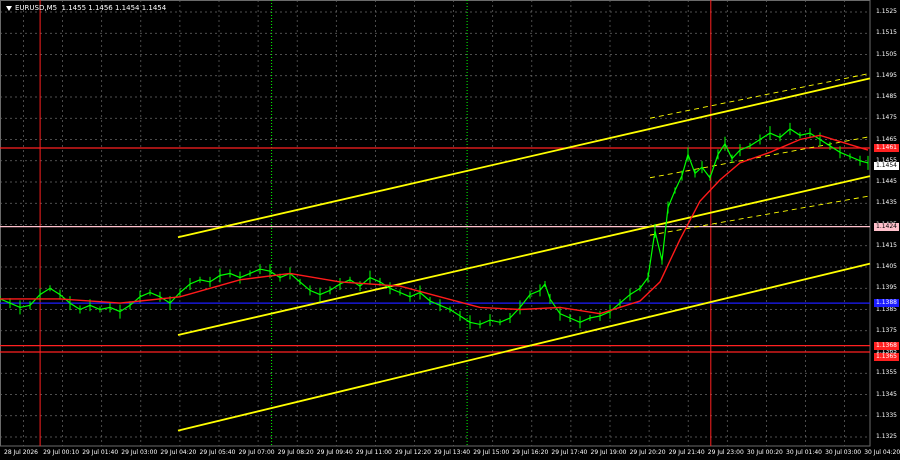  I want to click on price-tick-label: 1.1405, so click(886, 266).